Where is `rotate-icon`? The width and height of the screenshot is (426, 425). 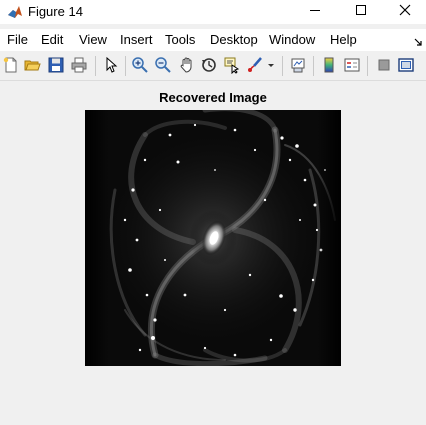
rotate-icon is located at coordinates (209, 65).